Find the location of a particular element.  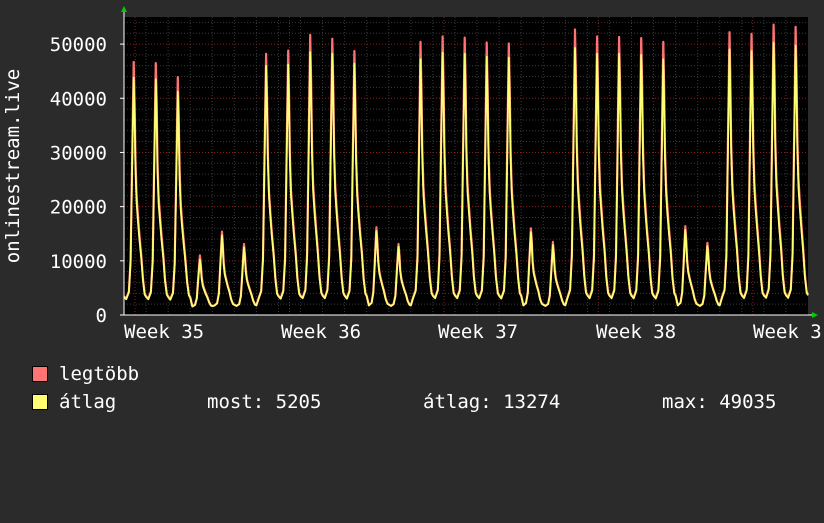

x-axis-ticks: Week 35 Week 36 Week 37 Week 38 Week 3 is located at coordinates (473, 332).